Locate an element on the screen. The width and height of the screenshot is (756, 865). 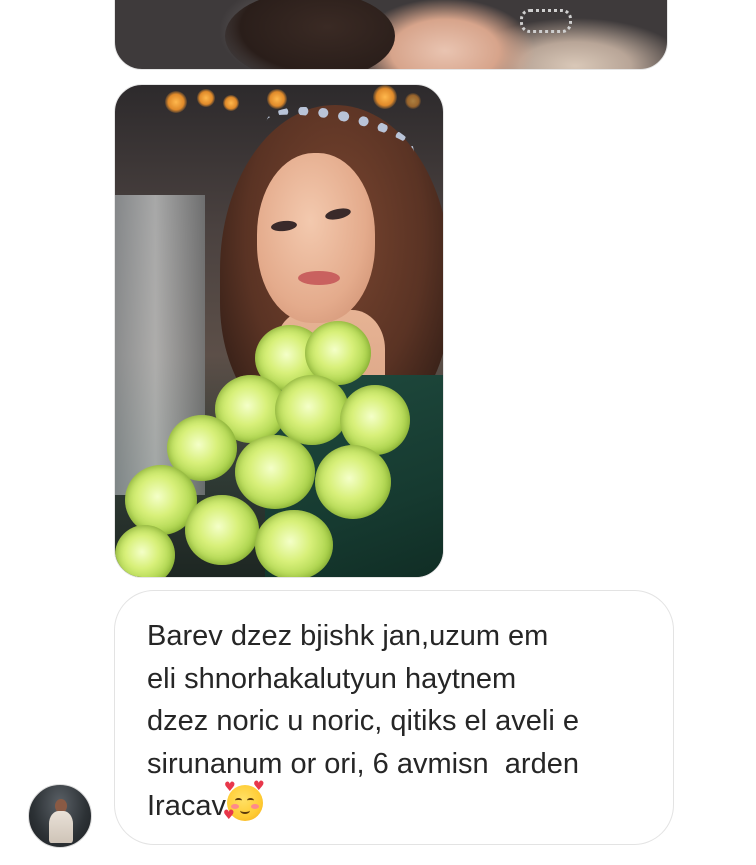
message-line: Barev dzez bjishk jan,uzum em is located at coordinates (348, 636).